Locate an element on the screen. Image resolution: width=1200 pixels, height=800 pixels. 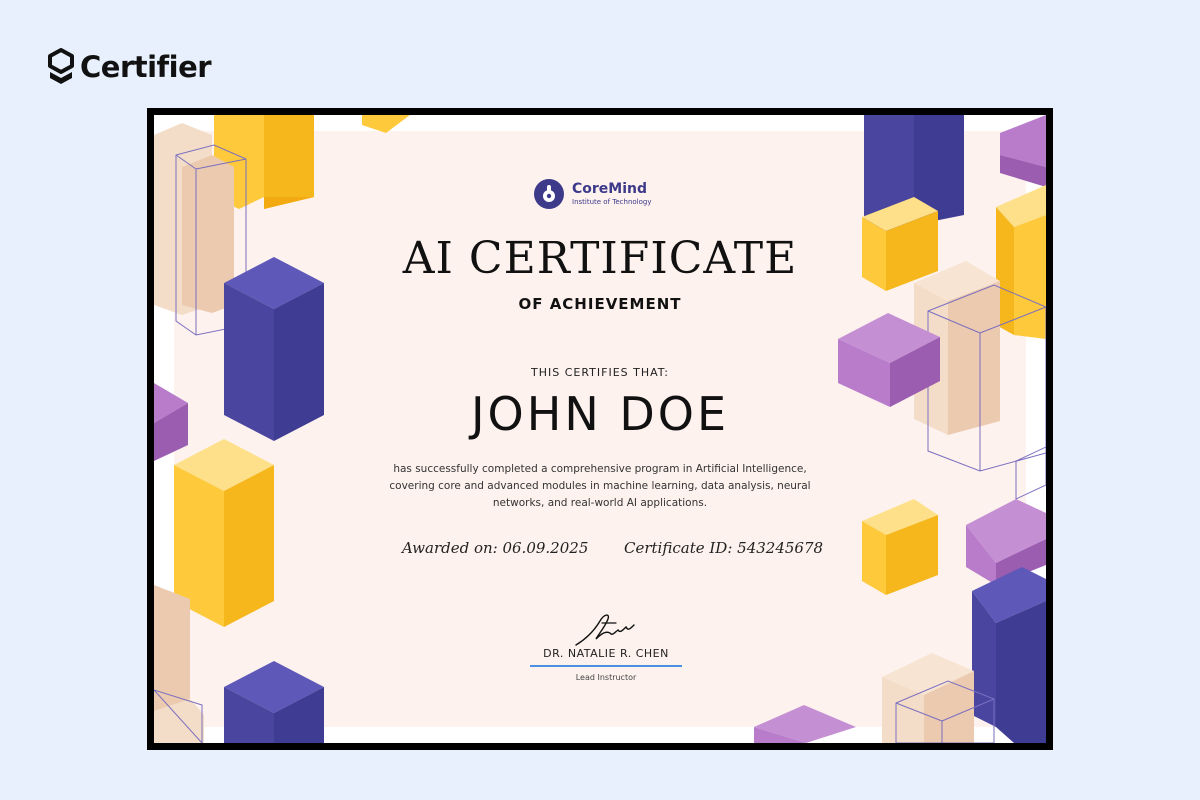
certifier-logo-icon is located at coordinates (61, 66).